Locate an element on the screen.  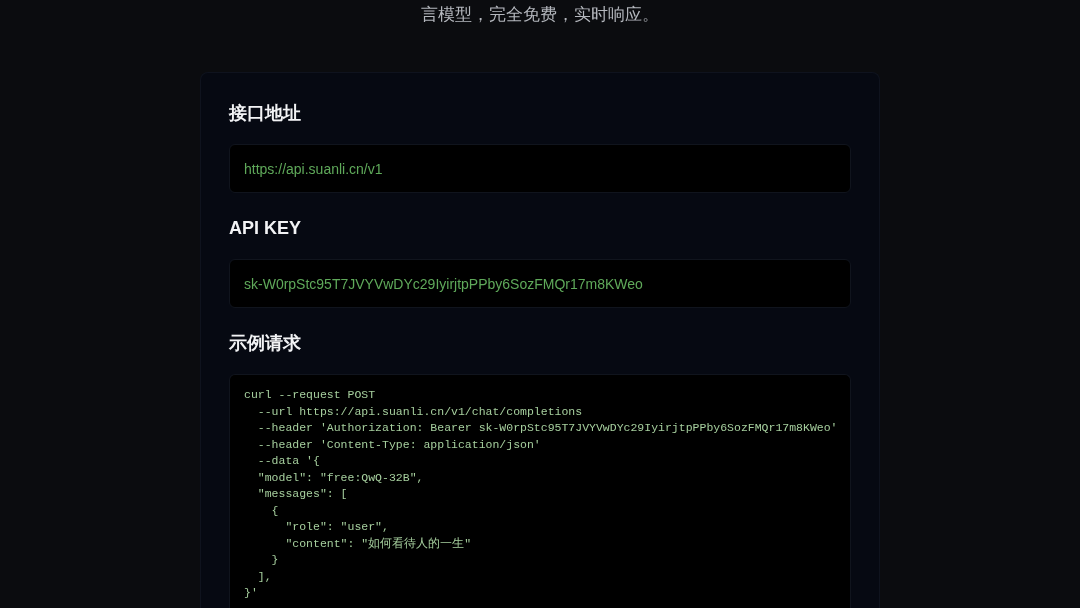
code-line: "model": "free:QwQ-32B", is located at coordinates (340, 477).